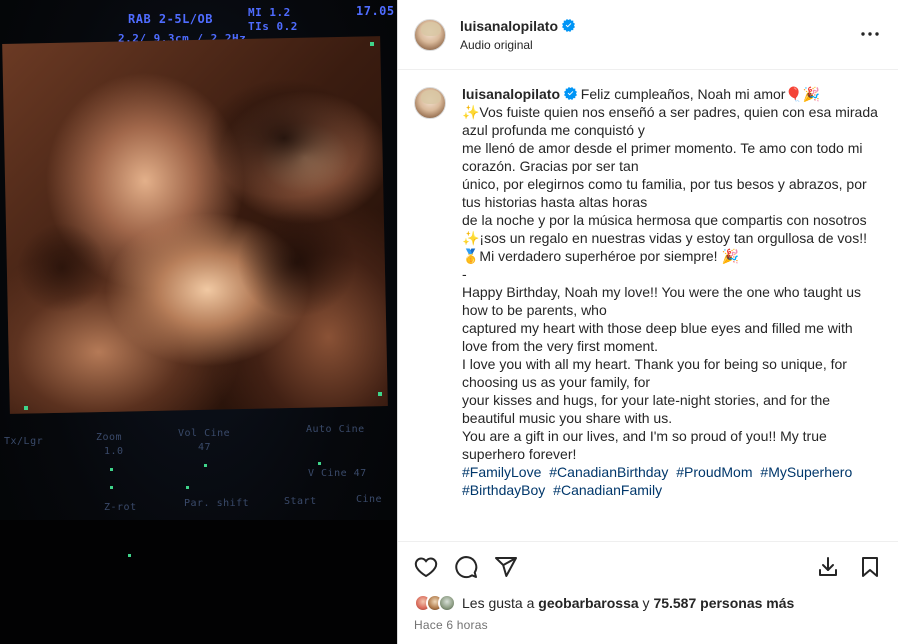  I want to click on scan-control-area, so click(198, 582).